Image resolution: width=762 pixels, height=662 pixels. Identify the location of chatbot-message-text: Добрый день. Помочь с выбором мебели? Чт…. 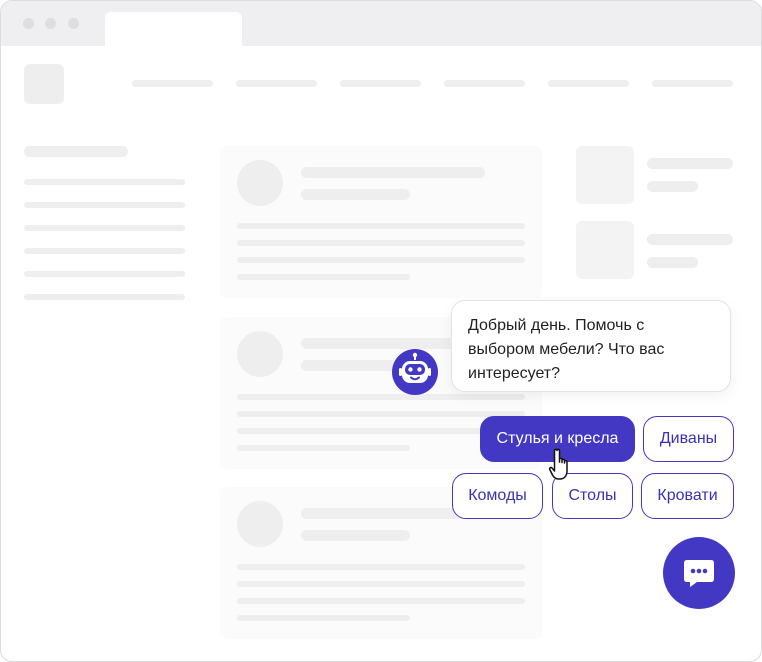
(566, 349).